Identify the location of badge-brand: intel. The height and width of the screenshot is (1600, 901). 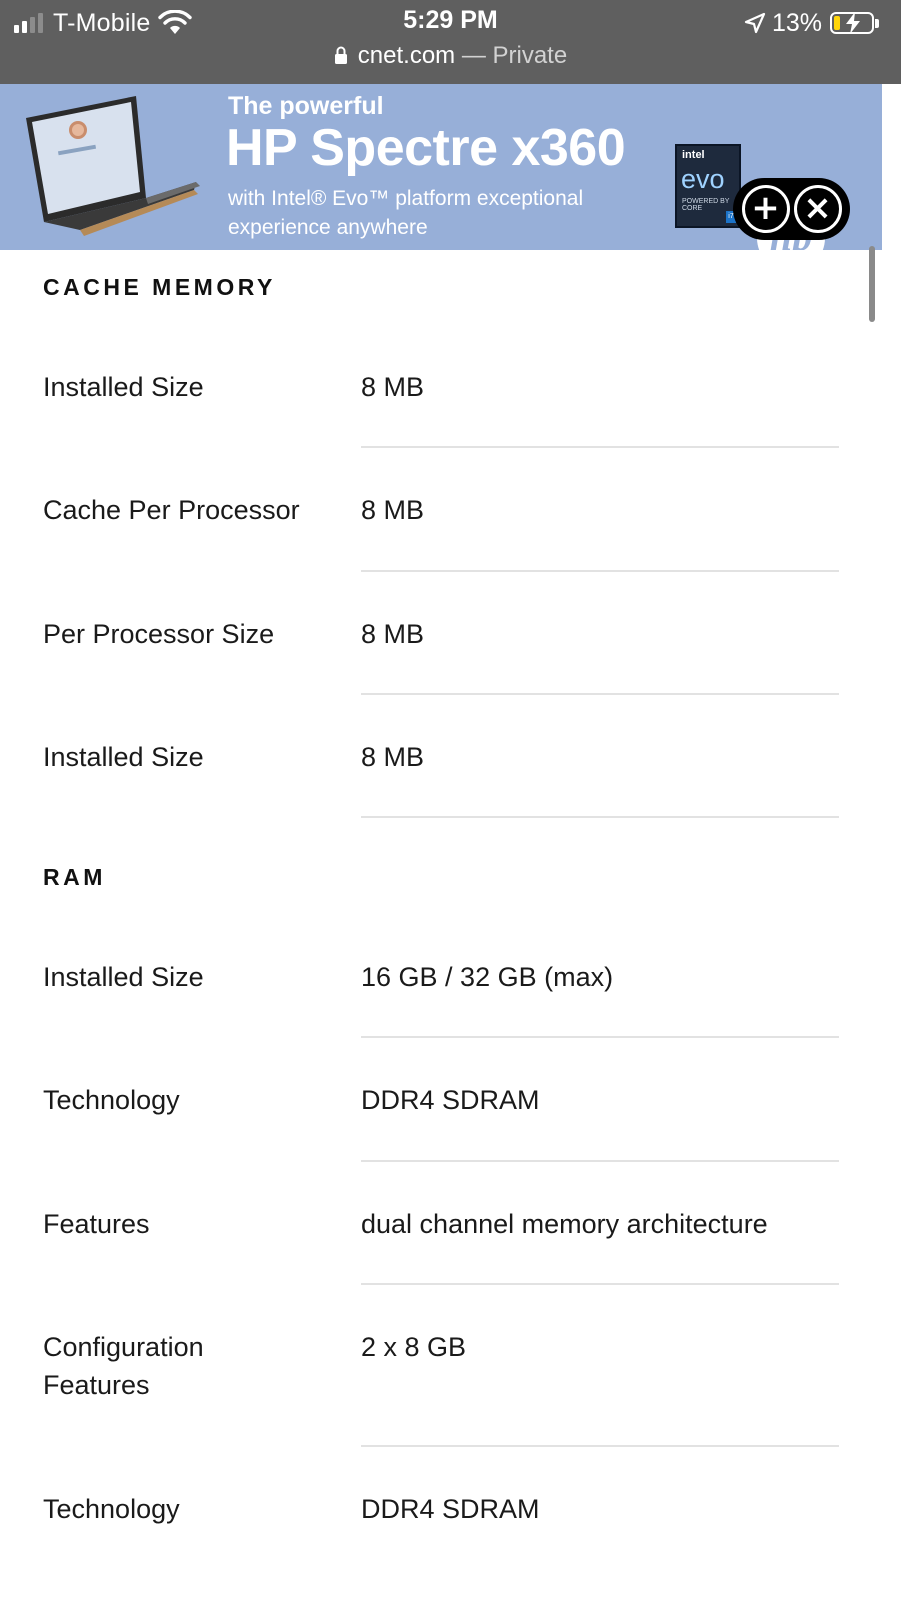
(693, 155).